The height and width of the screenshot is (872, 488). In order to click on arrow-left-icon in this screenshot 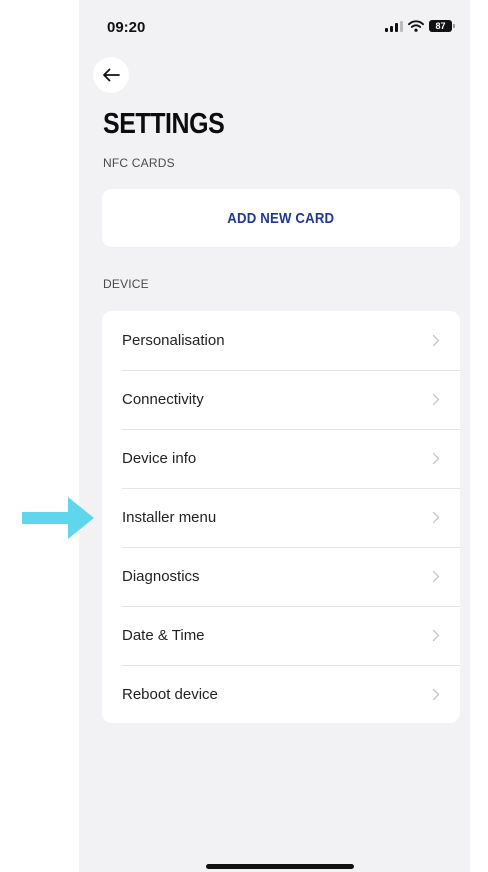, I will do `click(111, 75)`.